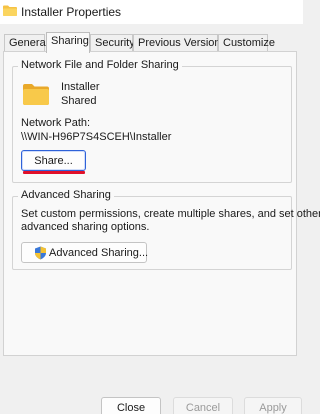 The height and width of the screenshot is (414, 320). I want to click on tab-customize: Customize, so click(246, 43).